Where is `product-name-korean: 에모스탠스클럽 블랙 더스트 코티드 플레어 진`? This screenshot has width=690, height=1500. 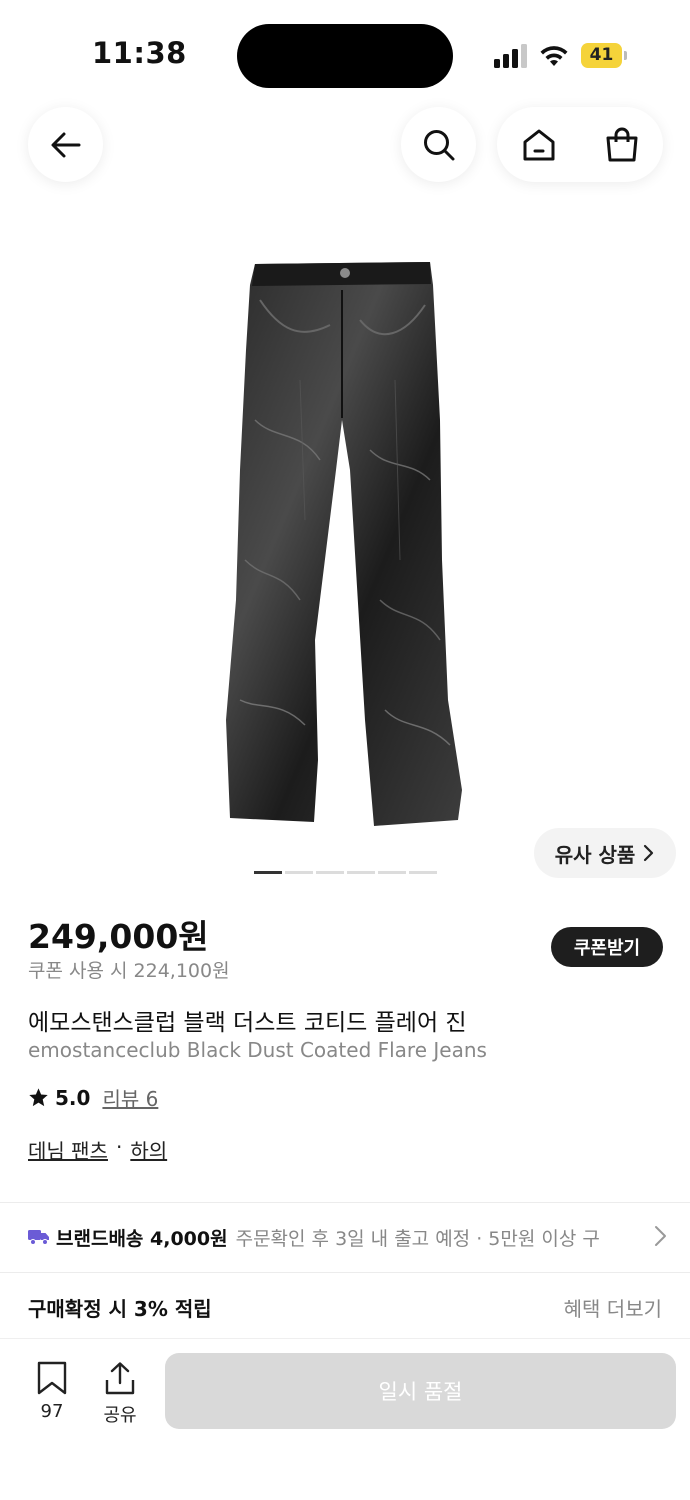
product-name-korean: 에모스탠스클럽 블랙 더스트 코티드 플레어 진 is located at coordinates (247, 1023).